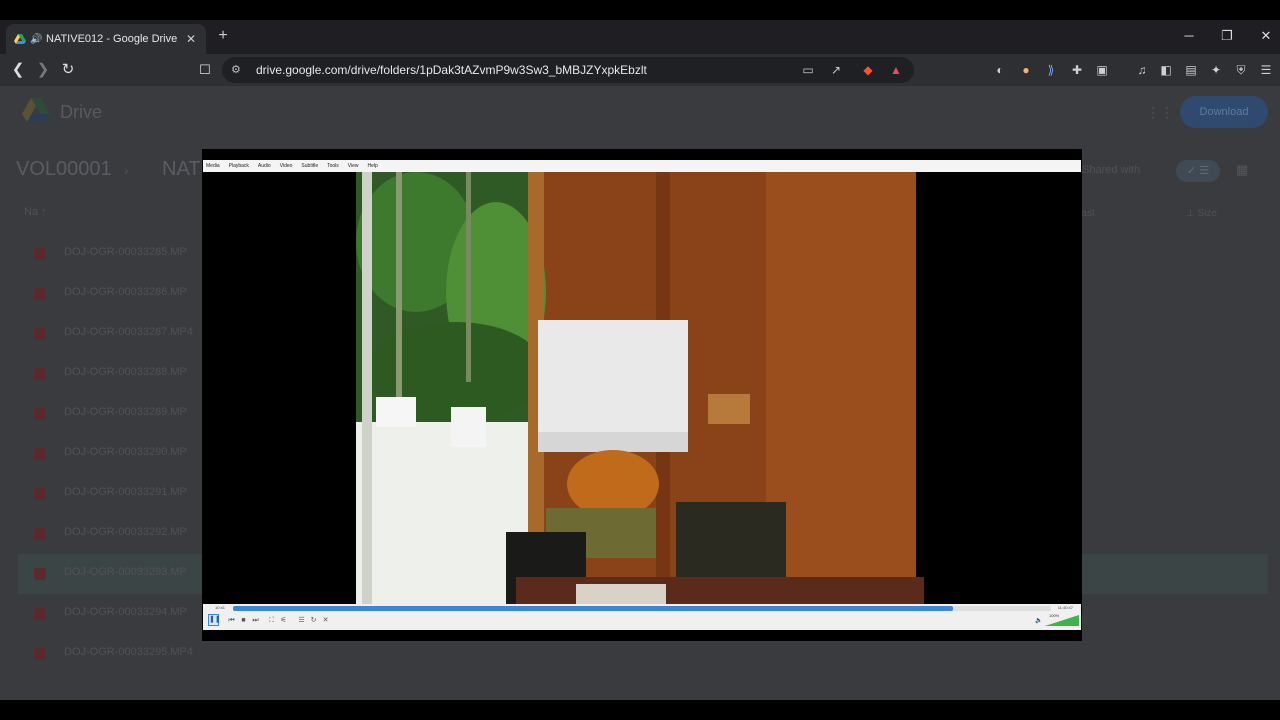  What do you see at coordinates (1198, 171) in the screenshot?
I see `list-view-toggle: ✓ ☰` at bounding box center [1198, 171].